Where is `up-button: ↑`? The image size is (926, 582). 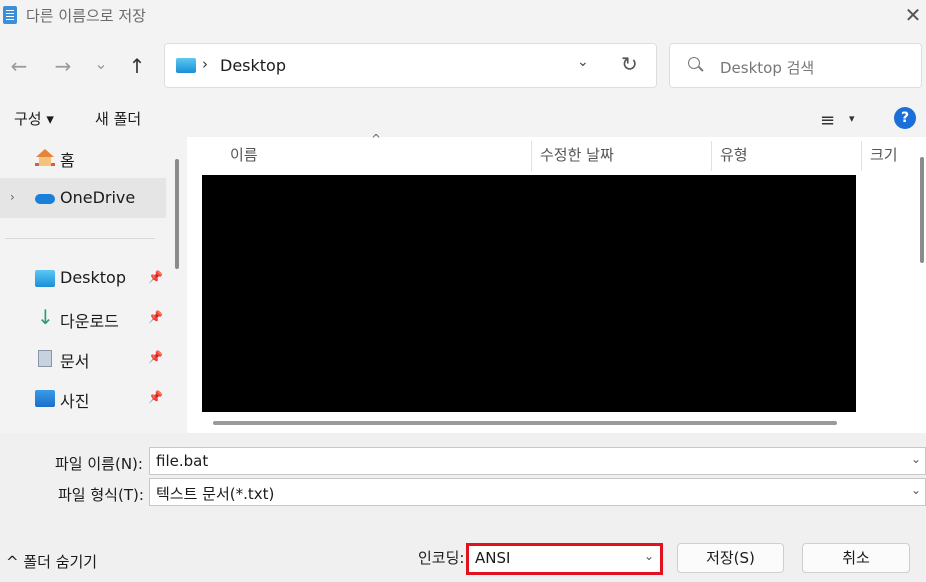
up-button: ↑ is located at coordinates (137, 66).